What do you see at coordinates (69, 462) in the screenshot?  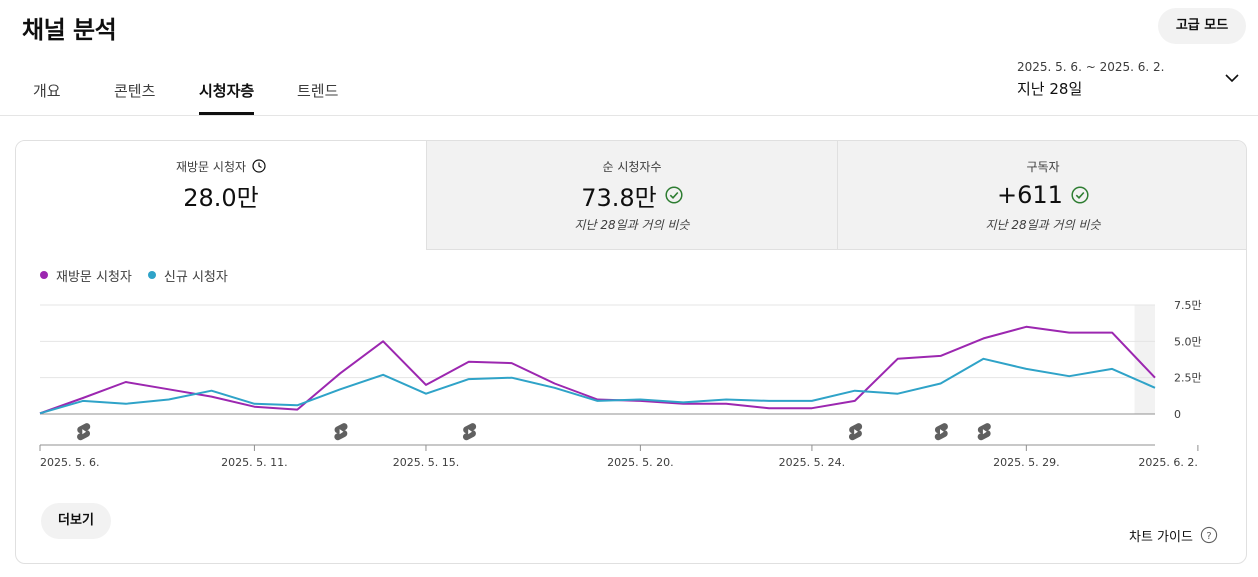 I see `x-tick-label: 2025. 5. 6.` at bounding box center [69, 462].